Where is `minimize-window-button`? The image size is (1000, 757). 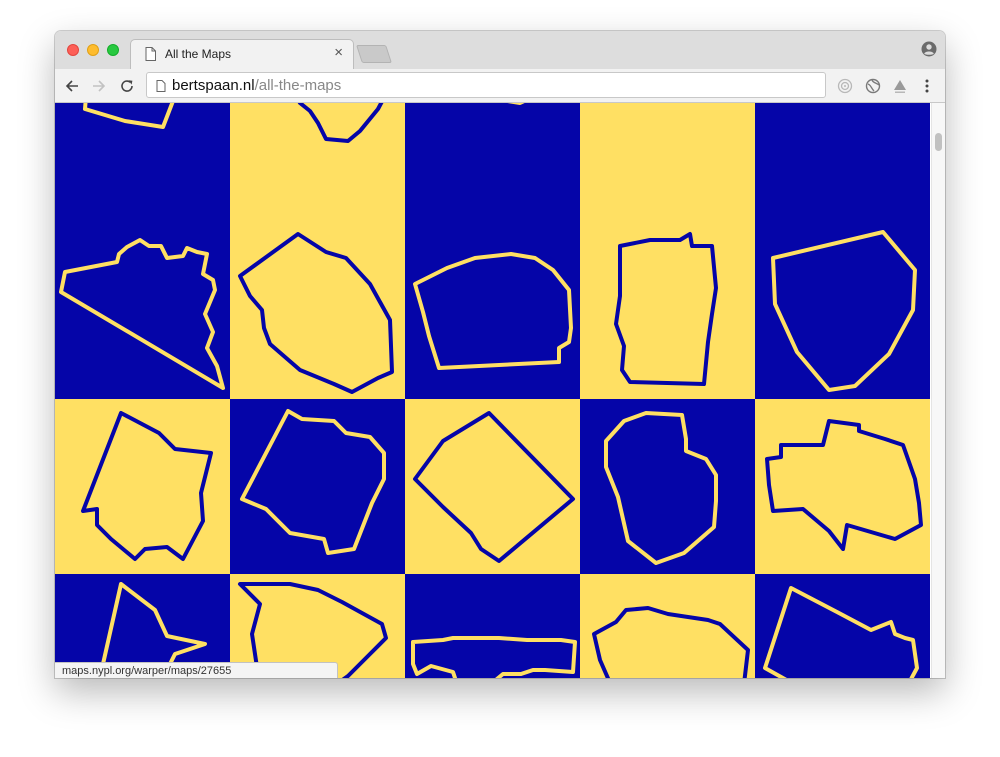 minimize-window-button is located at coordinates (93, 50).